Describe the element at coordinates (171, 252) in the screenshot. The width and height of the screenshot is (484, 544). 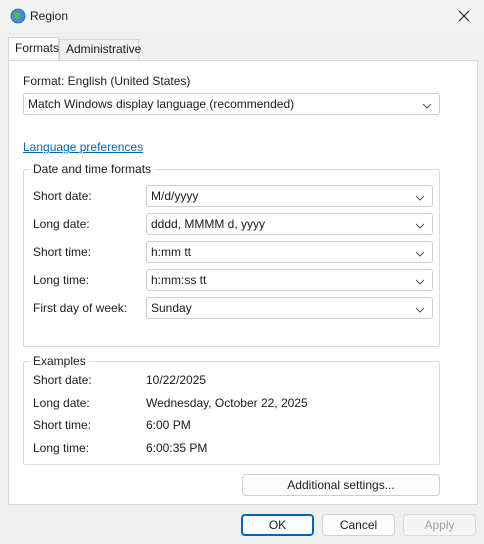
I see `short-time-value: h:mm tt` at that location.